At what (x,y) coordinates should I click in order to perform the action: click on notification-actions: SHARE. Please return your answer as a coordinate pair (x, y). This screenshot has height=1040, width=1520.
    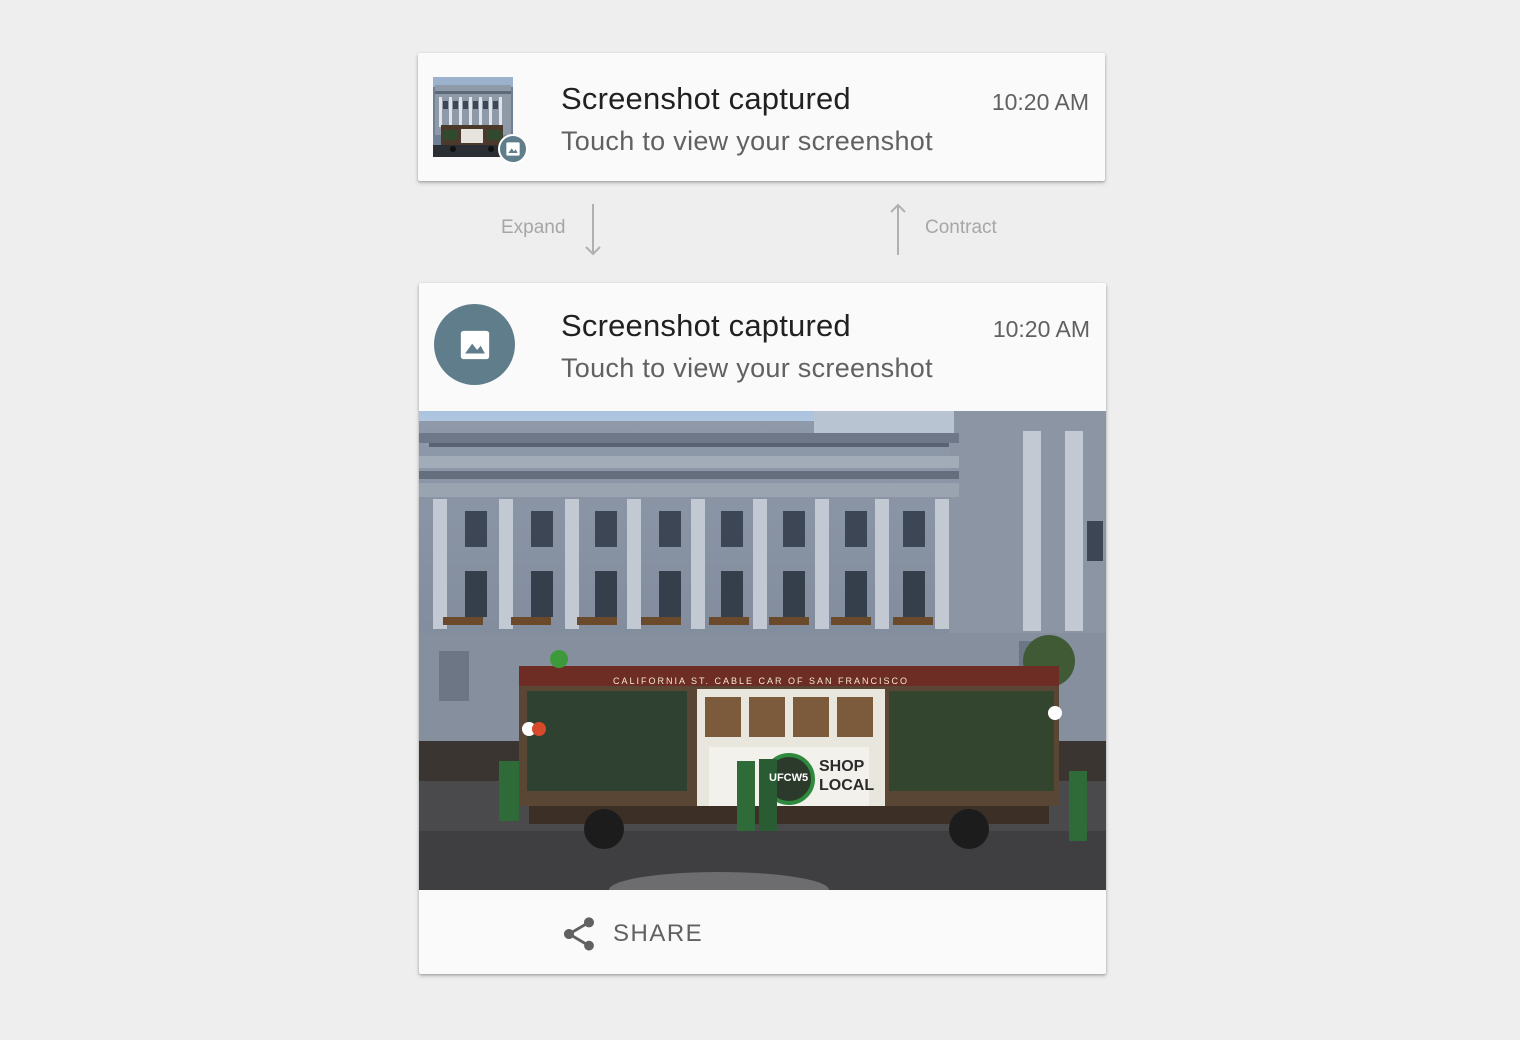
    Looking at the image, I should click on (762, 932).